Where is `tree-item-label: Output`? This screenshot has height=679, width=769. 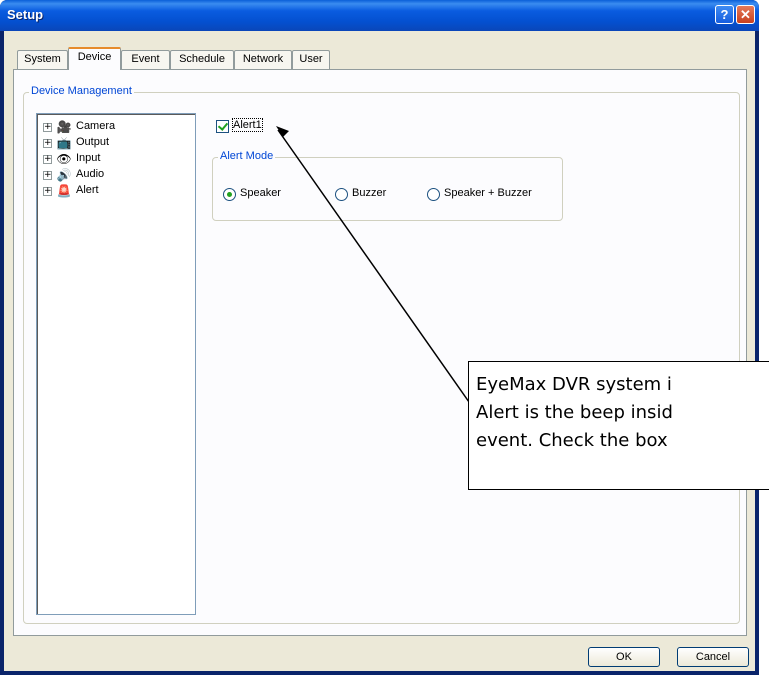
tree-item-label: Output is located at coordinates (93, 142).